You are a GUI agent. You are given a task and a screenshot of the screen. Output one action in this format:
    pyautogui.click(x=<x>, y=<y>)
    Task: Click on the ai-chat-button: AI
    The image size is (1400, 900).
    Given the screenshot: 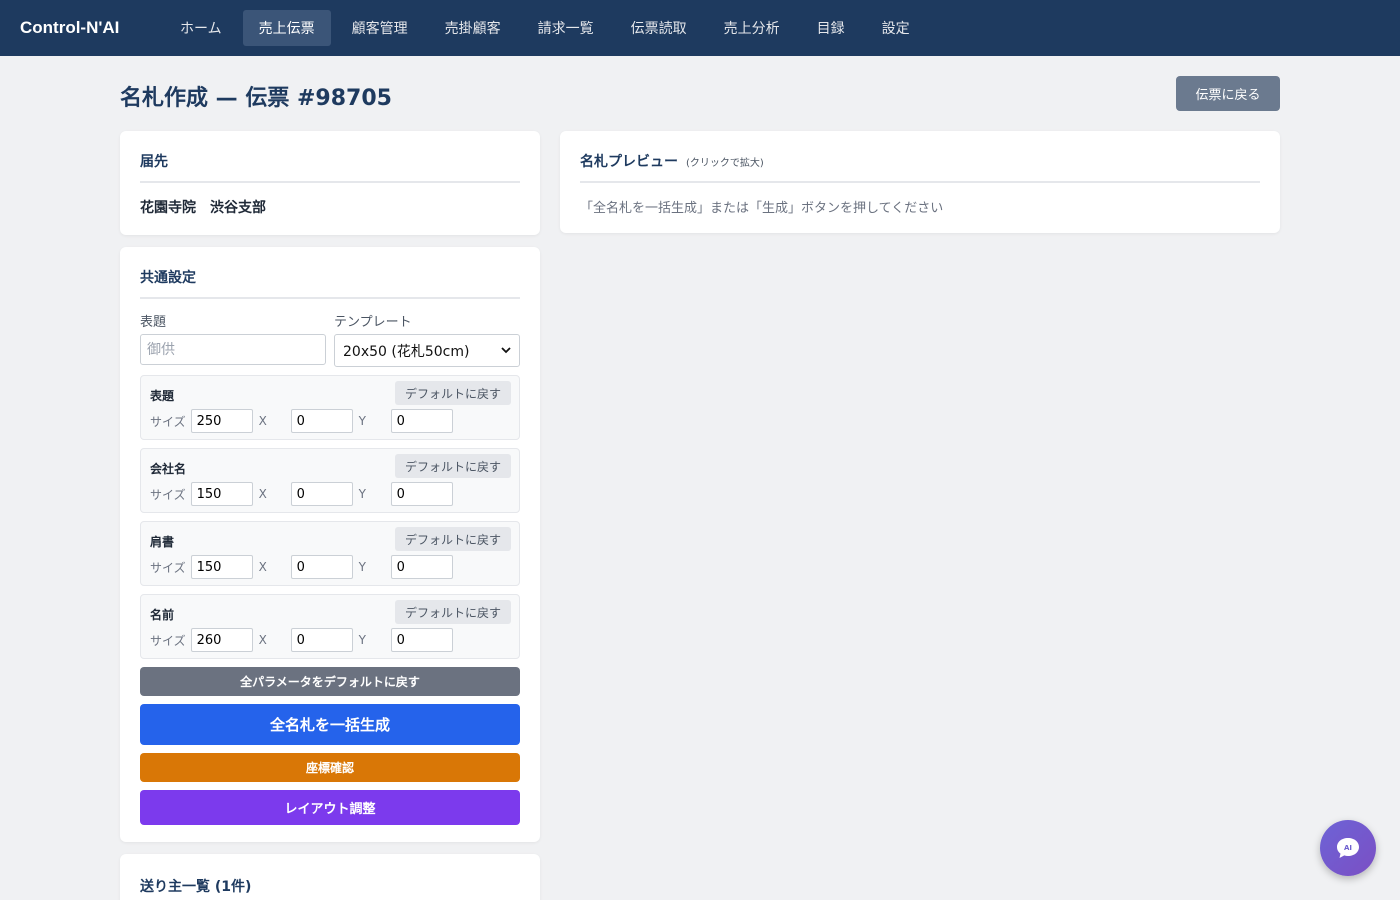 What is the action you would take?
    pyautogui.click(x=1348, y=848)
    